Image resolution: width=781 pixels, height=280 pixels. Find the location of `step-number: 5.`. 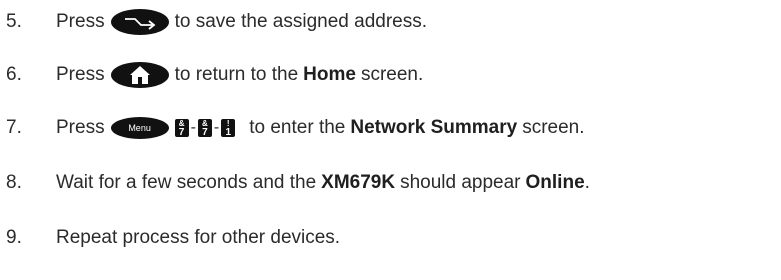

step-number: 5. is located at coordinates (14, 21).